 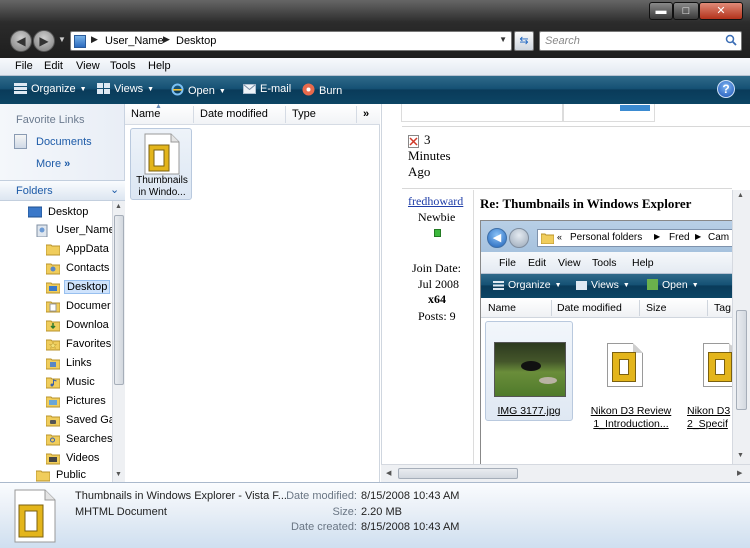 What do you see at coordinates (145, 114) in the screenshot?
I see `column-name: Name` at bounding box center [145, 114].